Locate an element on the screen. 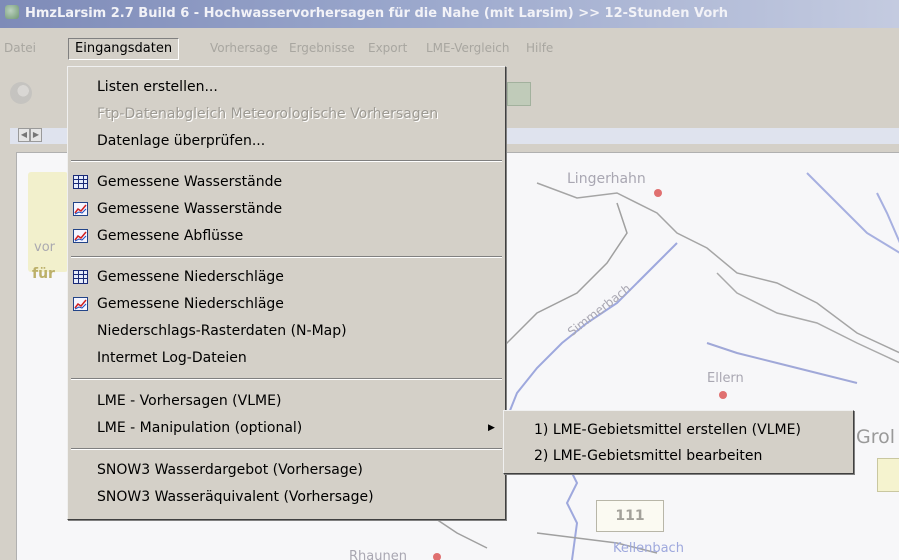 This screenshot has width=899, height=560. submenu-item-gebietsmittel-bearbeiten: 2) LME-Gebietsmittel bearbeiten is located at coordinates (678, 456).